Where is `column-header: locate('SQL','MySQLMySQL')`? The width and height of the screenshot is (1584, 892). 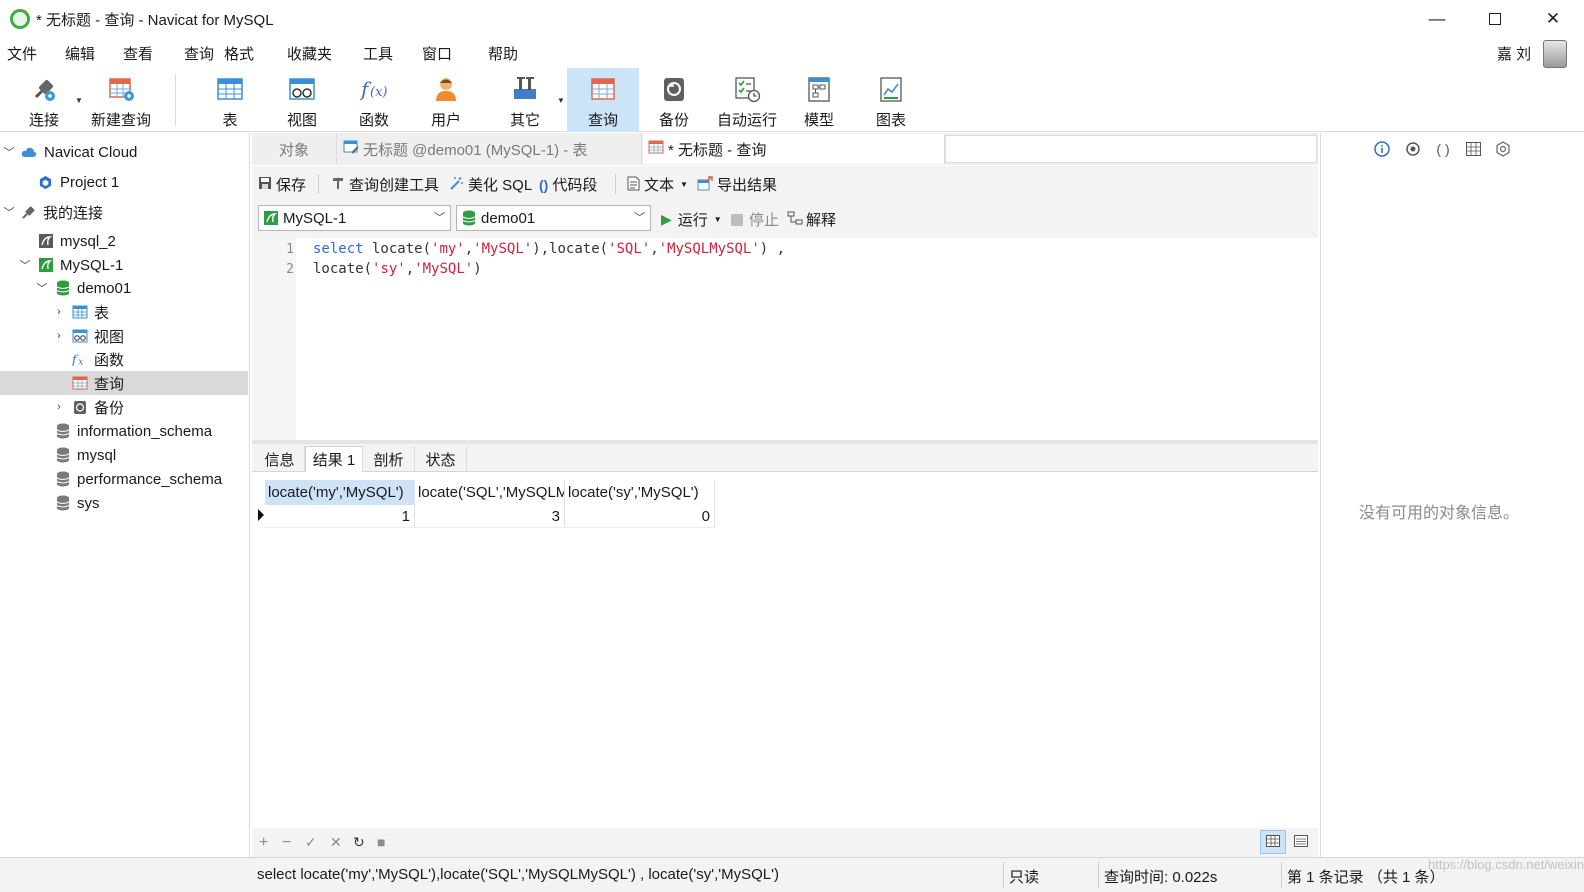 column-header: locate('SQL','MySQLMySQL') is located at coordinates (490, 492).